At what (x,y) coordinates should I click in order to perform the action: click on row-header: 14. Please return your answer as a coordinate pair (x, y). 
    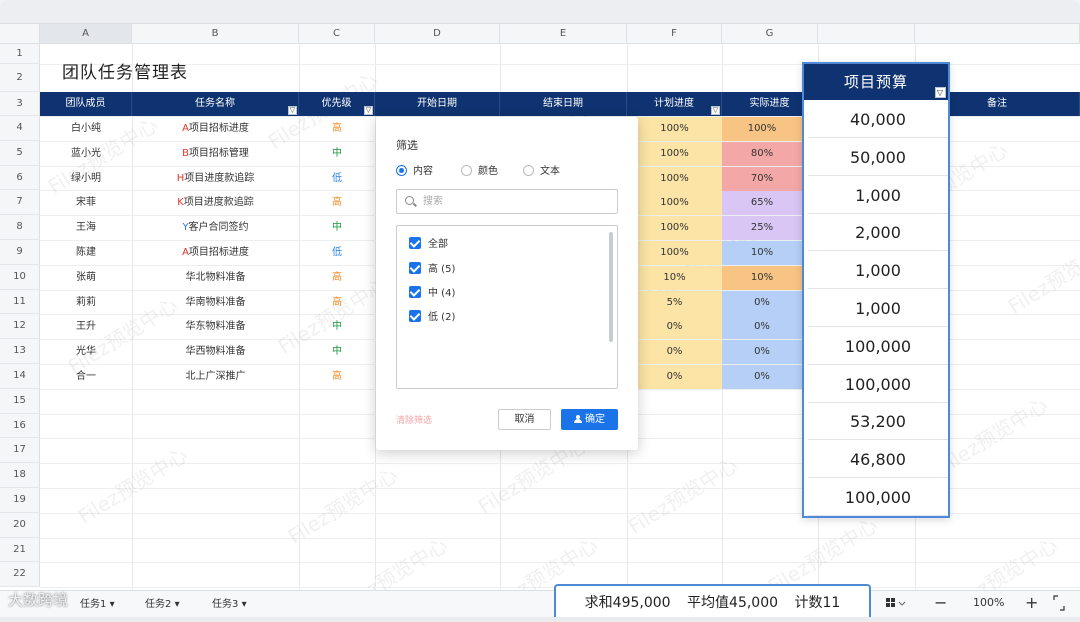
    Looking at the image, I should click on (20, 376).